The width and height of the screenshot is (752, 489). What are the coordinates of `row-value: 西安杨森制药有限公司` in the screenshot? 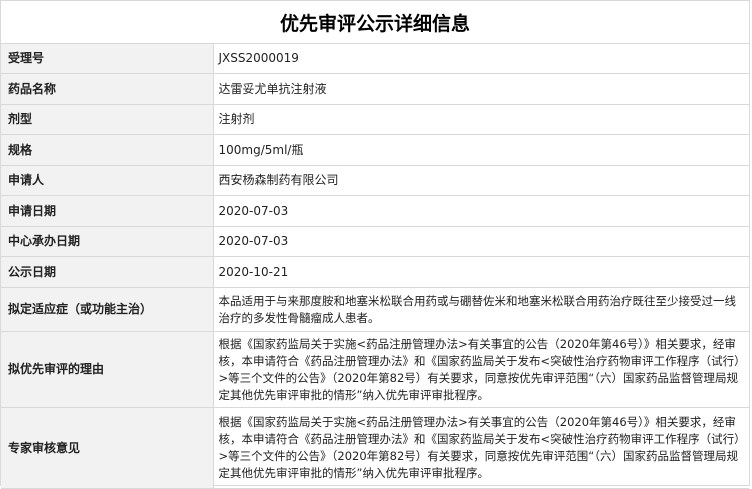 It's located at (481, 180).